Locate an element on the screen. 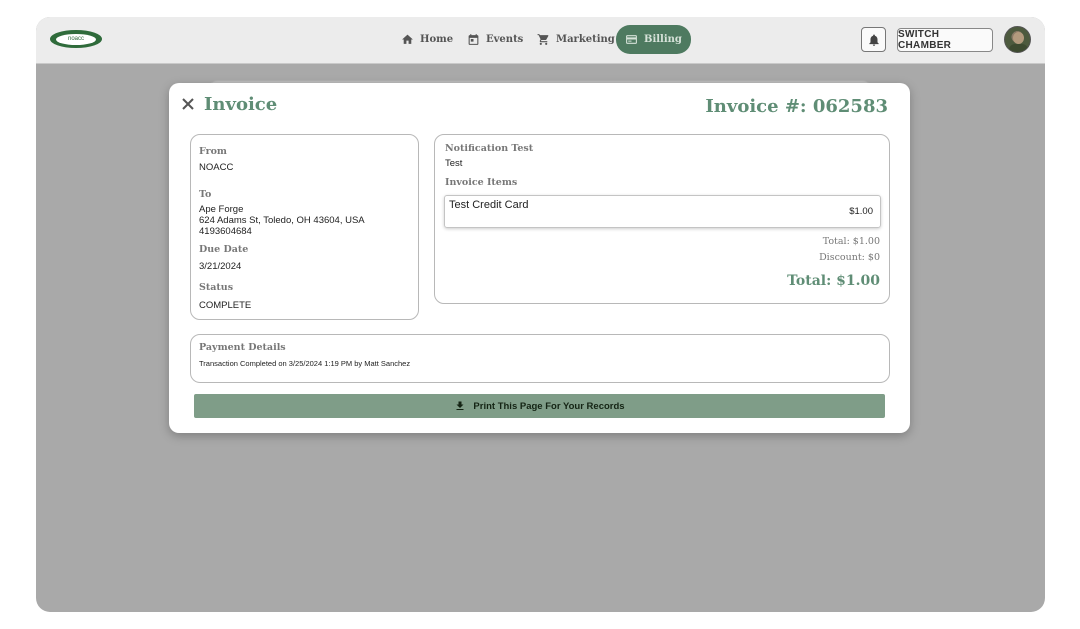 The image size is (1080, 629). grand-total: Total: $1.00 is located at coordinates (833, 281).